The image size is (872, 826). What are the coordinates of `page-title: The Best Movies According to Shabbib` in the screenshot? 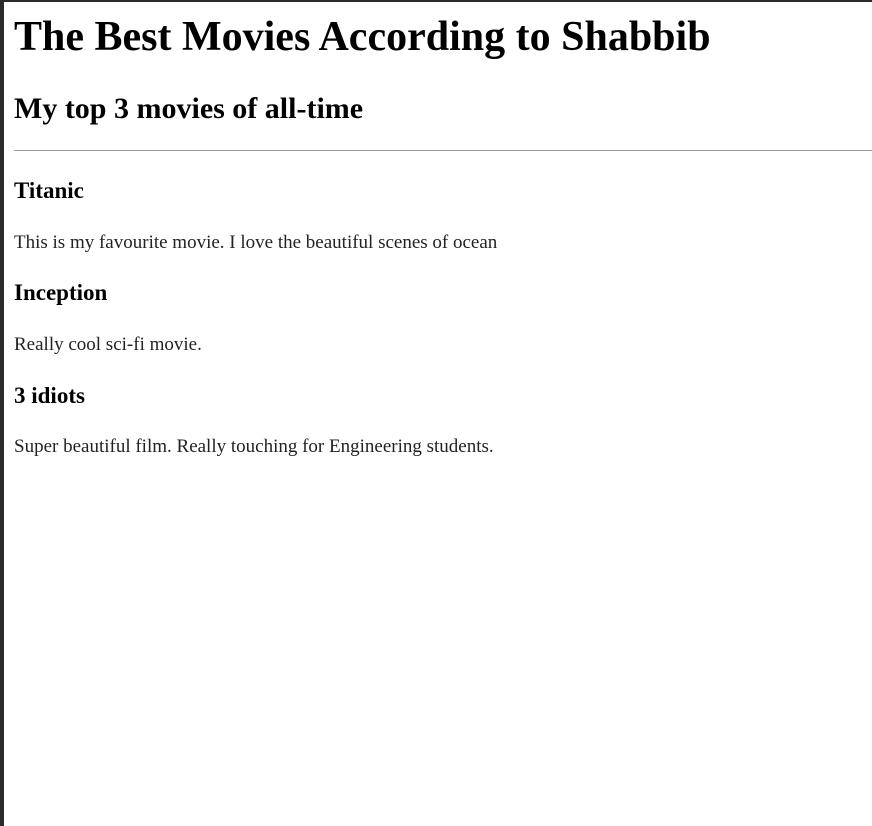 It's located at (362, 37).